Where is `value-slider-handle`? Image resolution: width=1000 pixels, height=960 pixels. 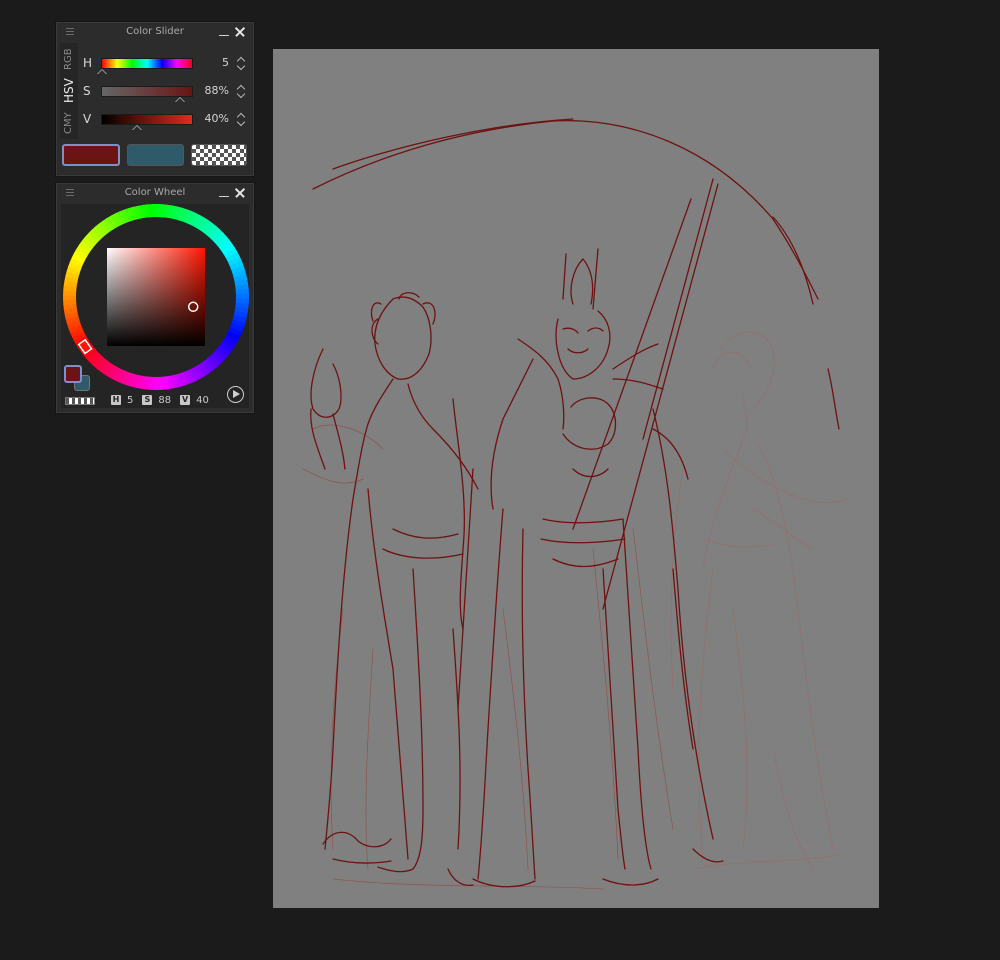
value-slider-handle is located at coordinates (137, 127).